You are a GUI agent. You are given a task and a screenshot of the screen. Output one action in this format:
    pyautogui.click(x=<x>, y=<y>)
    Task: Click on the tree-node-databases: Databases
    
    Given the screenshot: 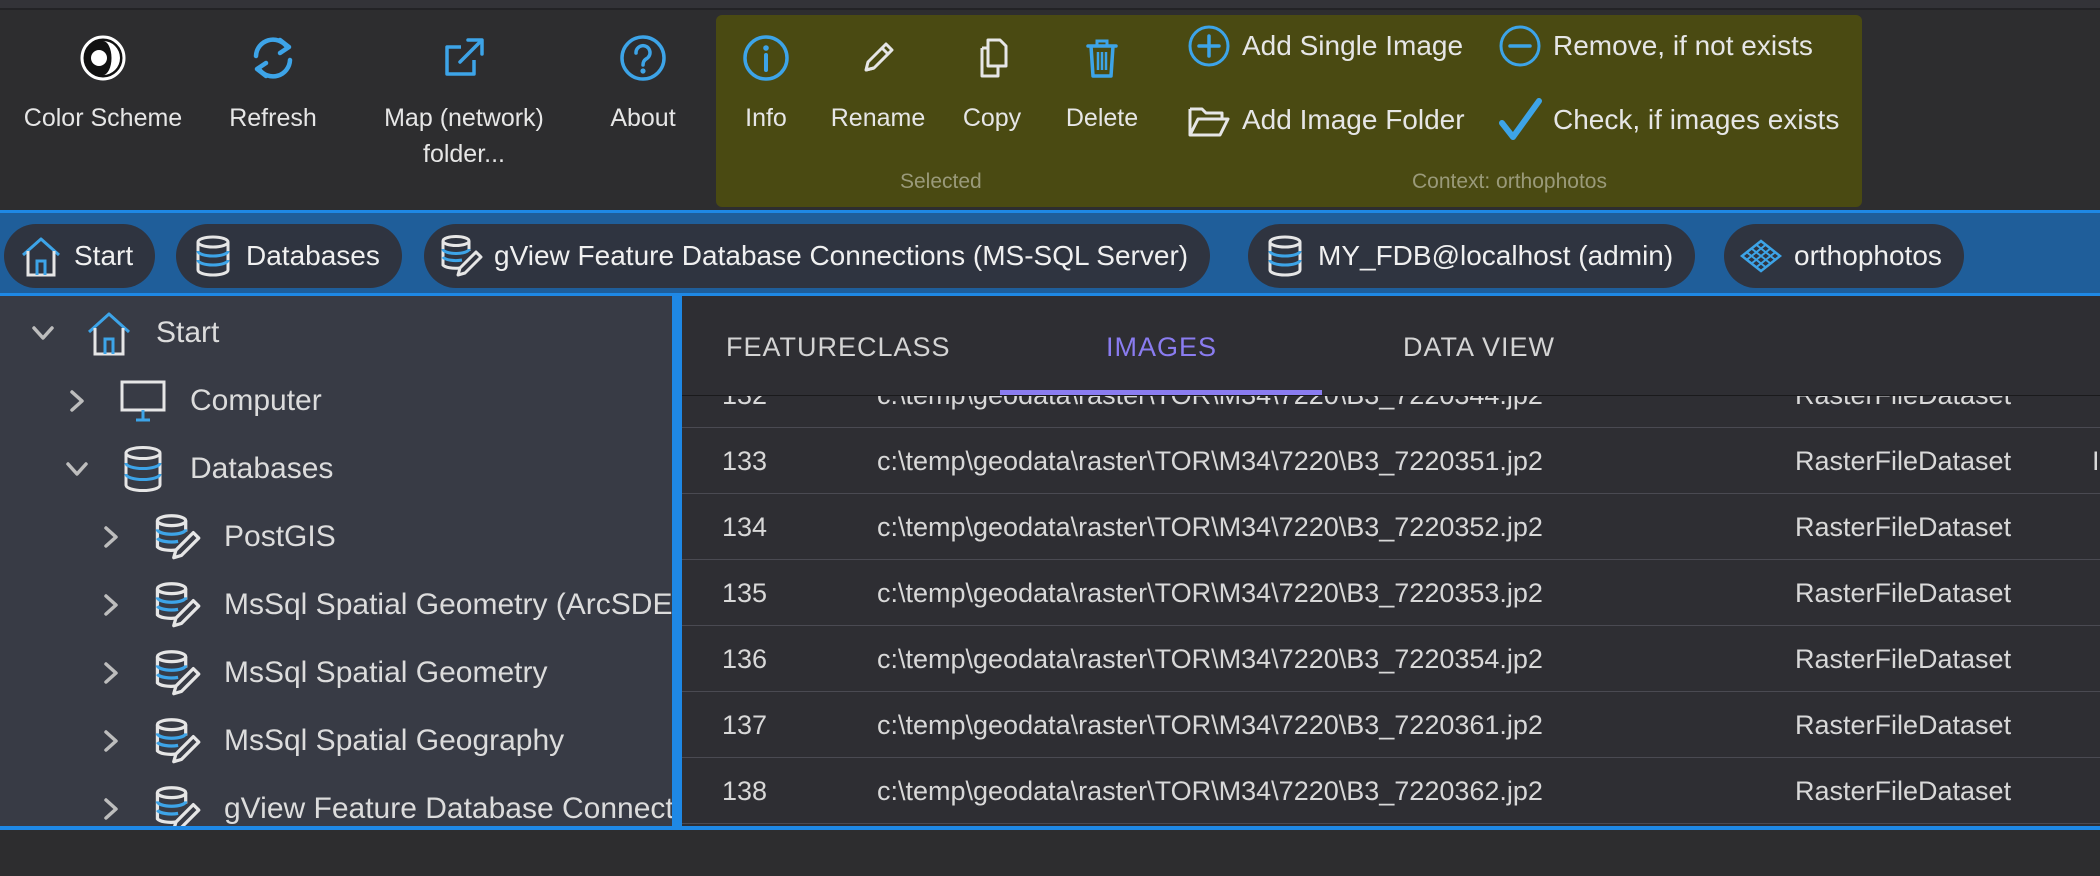 What is the action you would take?
    pyautogui.click(x=197, y=469)
    